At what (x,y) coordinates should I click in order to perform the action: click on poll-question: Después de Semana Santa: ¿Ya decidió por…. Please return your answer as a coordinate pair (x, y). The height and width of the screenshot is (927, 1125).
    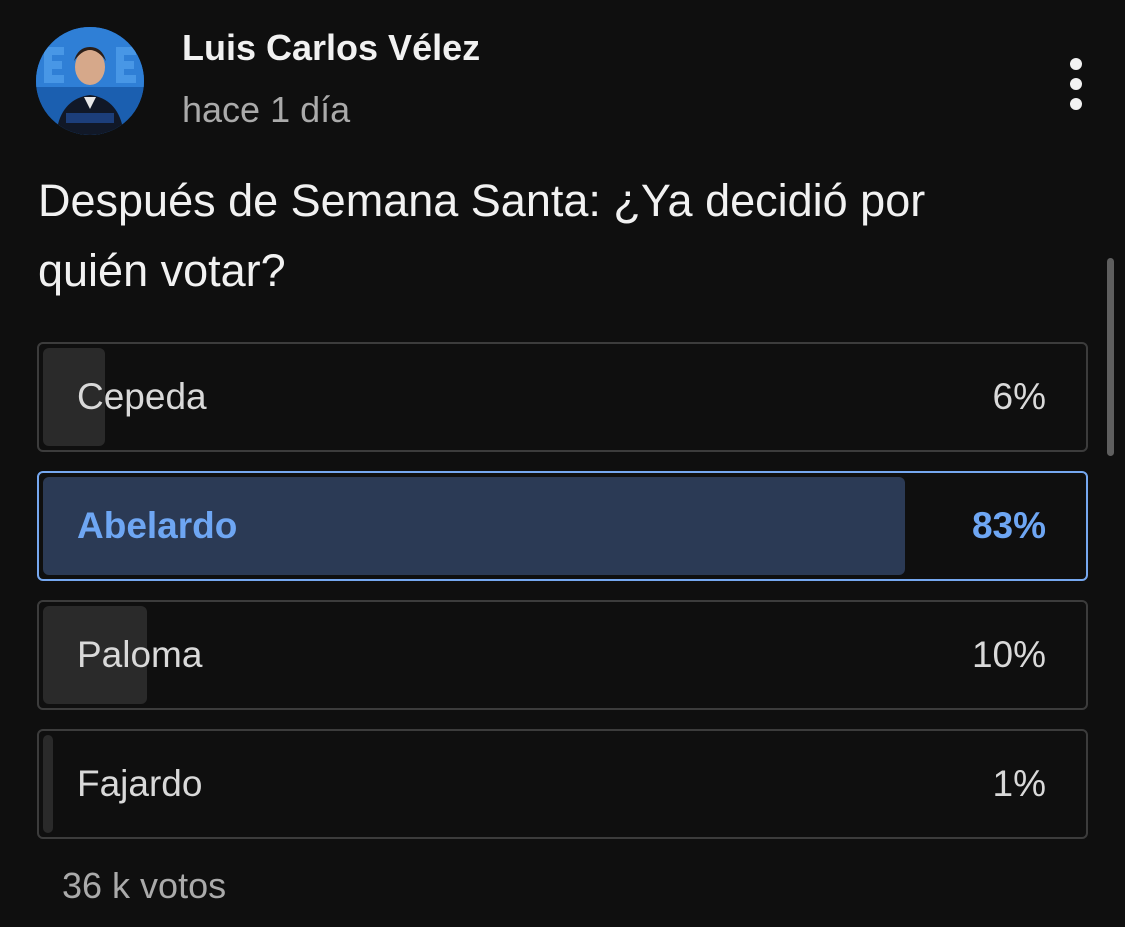
    Looking at the image, I should click on (482, 235).